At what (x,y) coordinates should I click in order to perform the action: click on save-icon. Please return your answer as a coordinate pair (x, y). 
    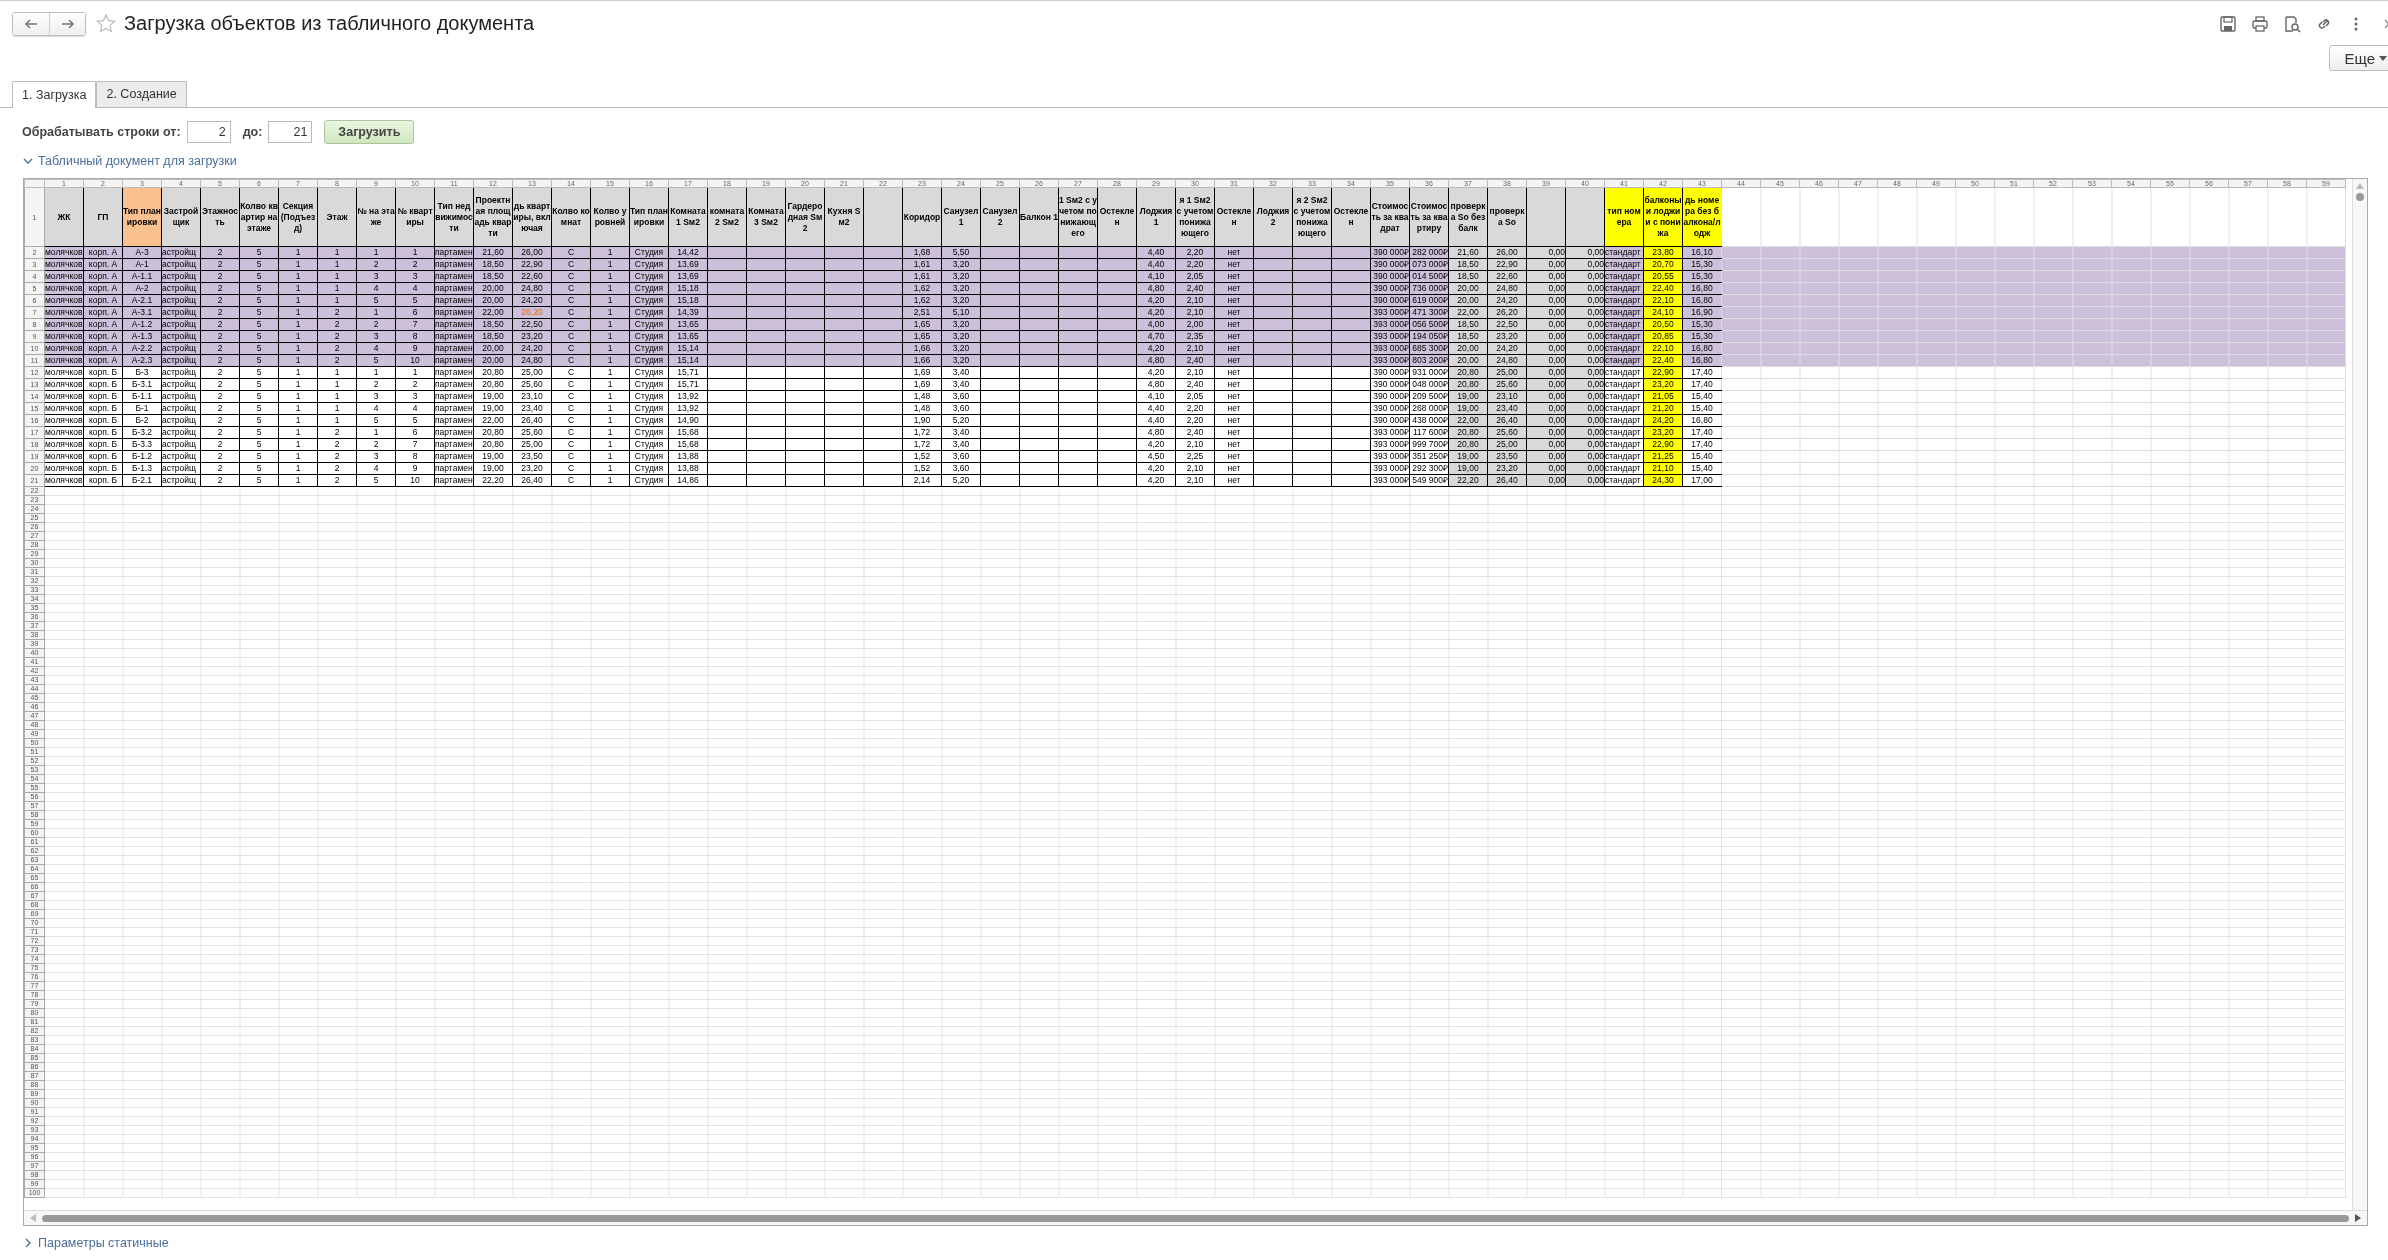
    Looking at the image, I should click on (2228, 23).